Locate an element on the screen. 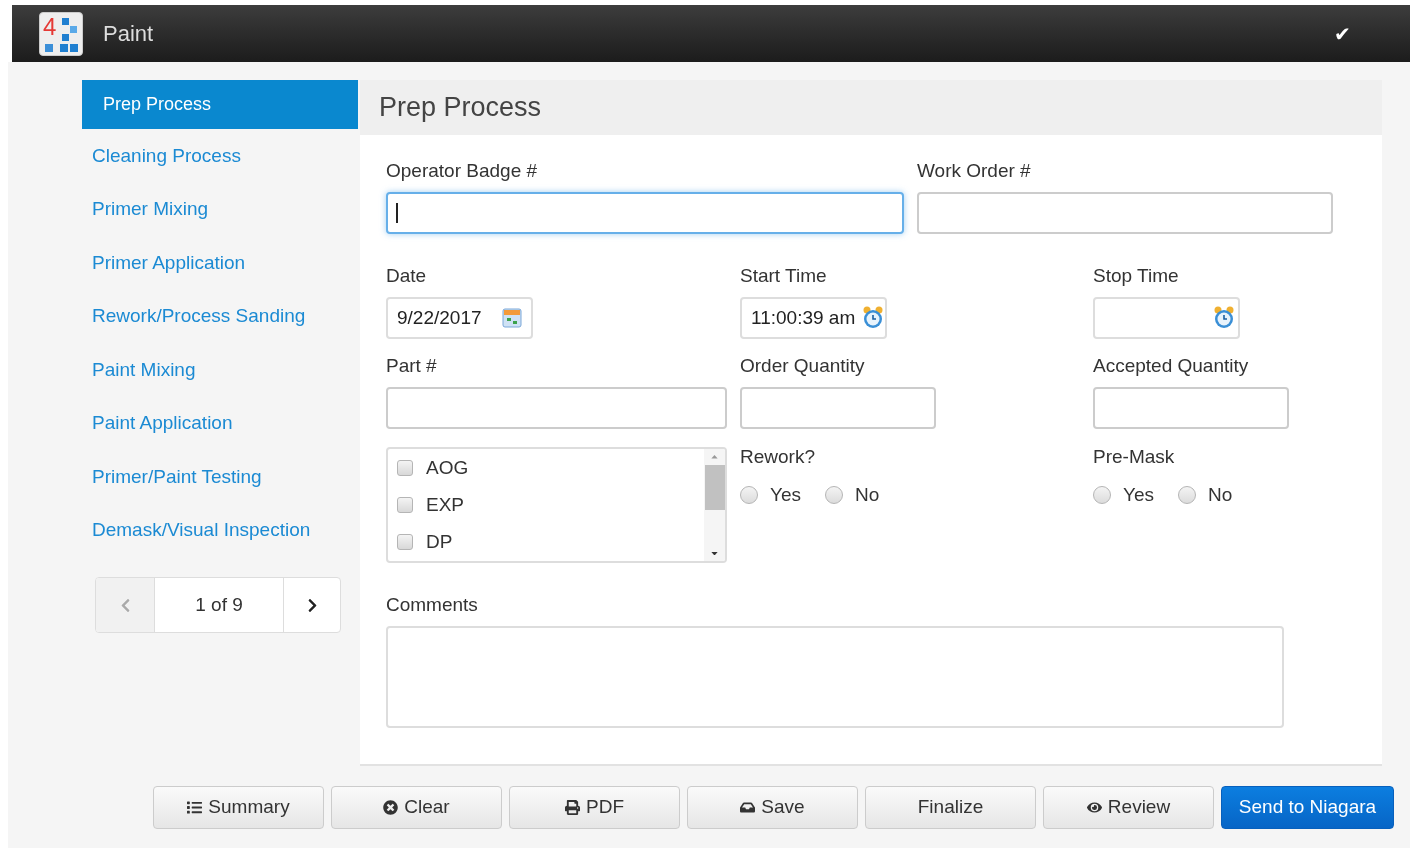 The image size is (1413, 853). page-indicator: 1 of 9 is located at coordinates (219, 604).